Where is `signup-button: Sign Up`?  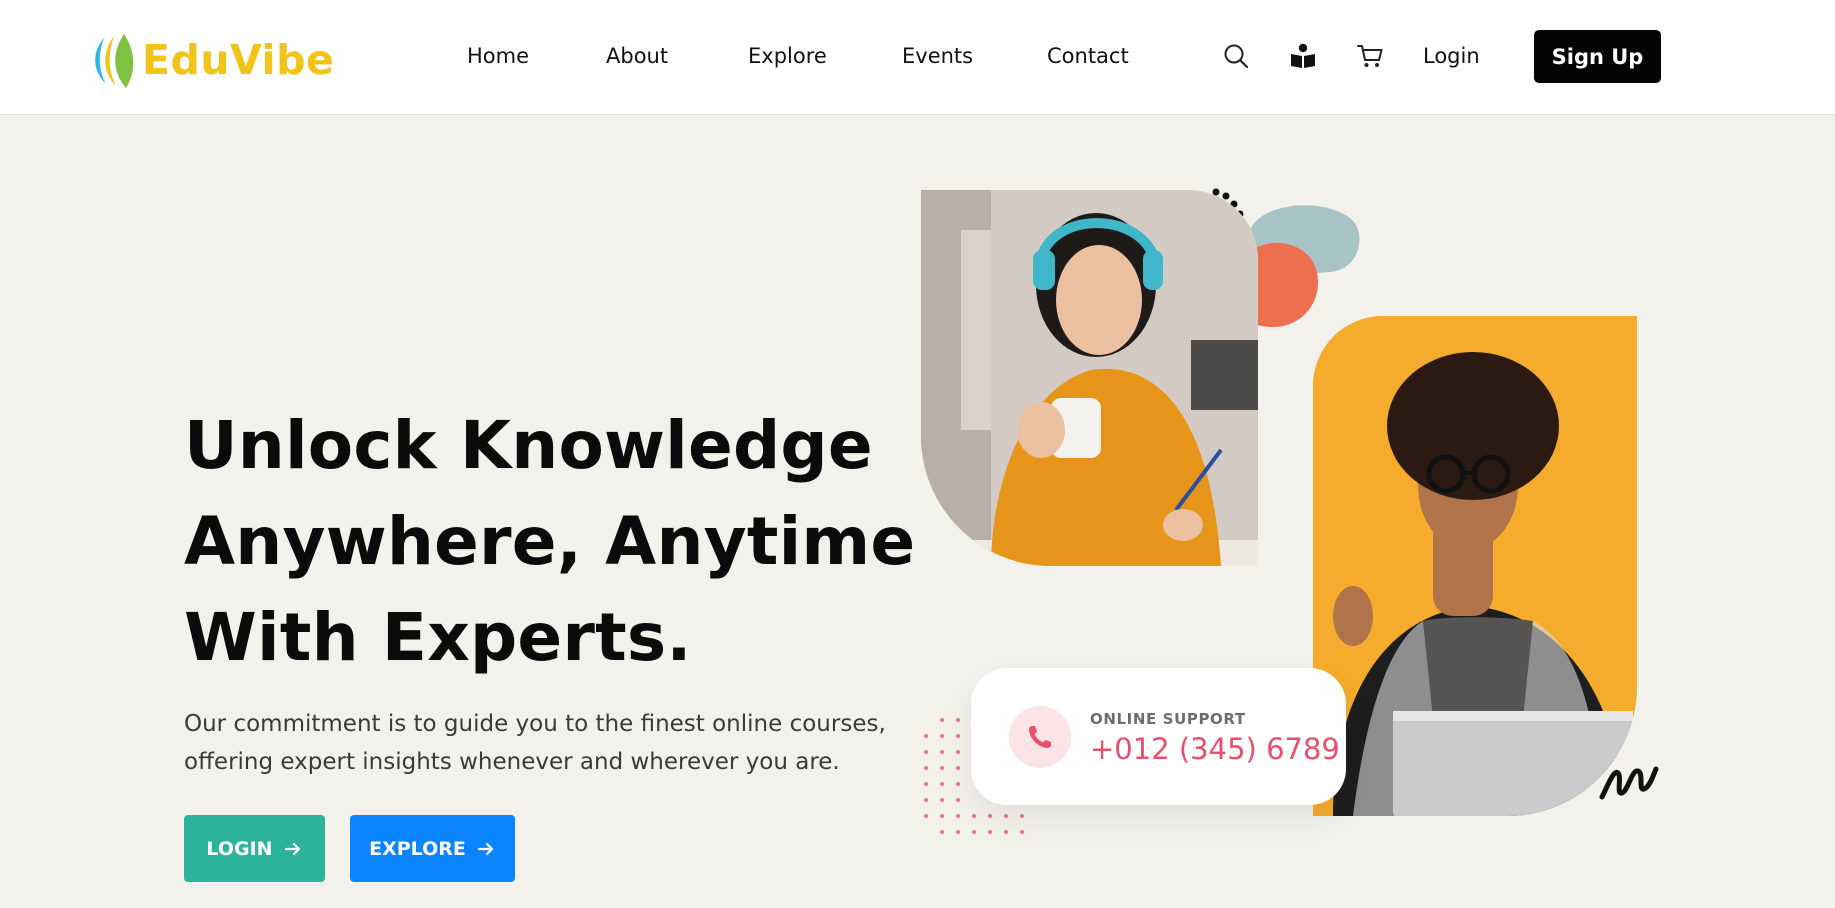 signup-button: Sign Up is located at coordinates (1597, 56).